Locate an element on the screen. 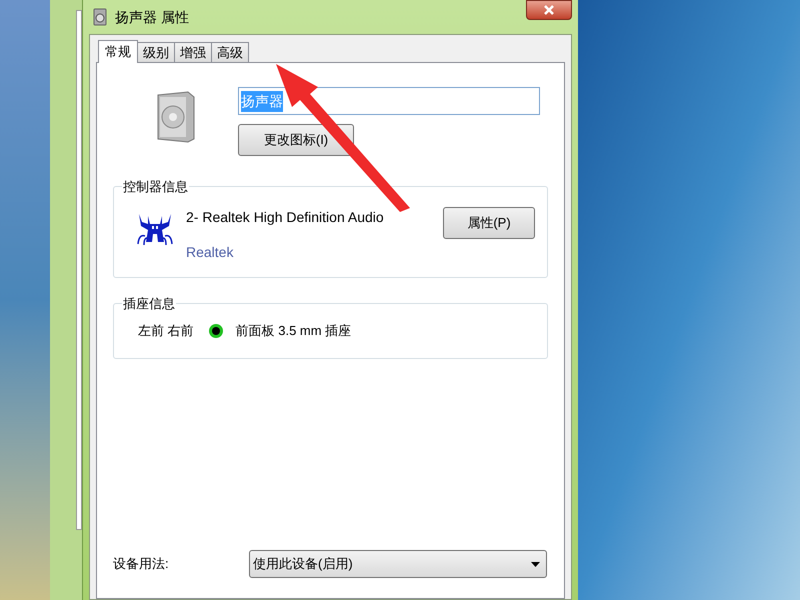  name-value: 扬声器 is located at coordinates (262, 101).